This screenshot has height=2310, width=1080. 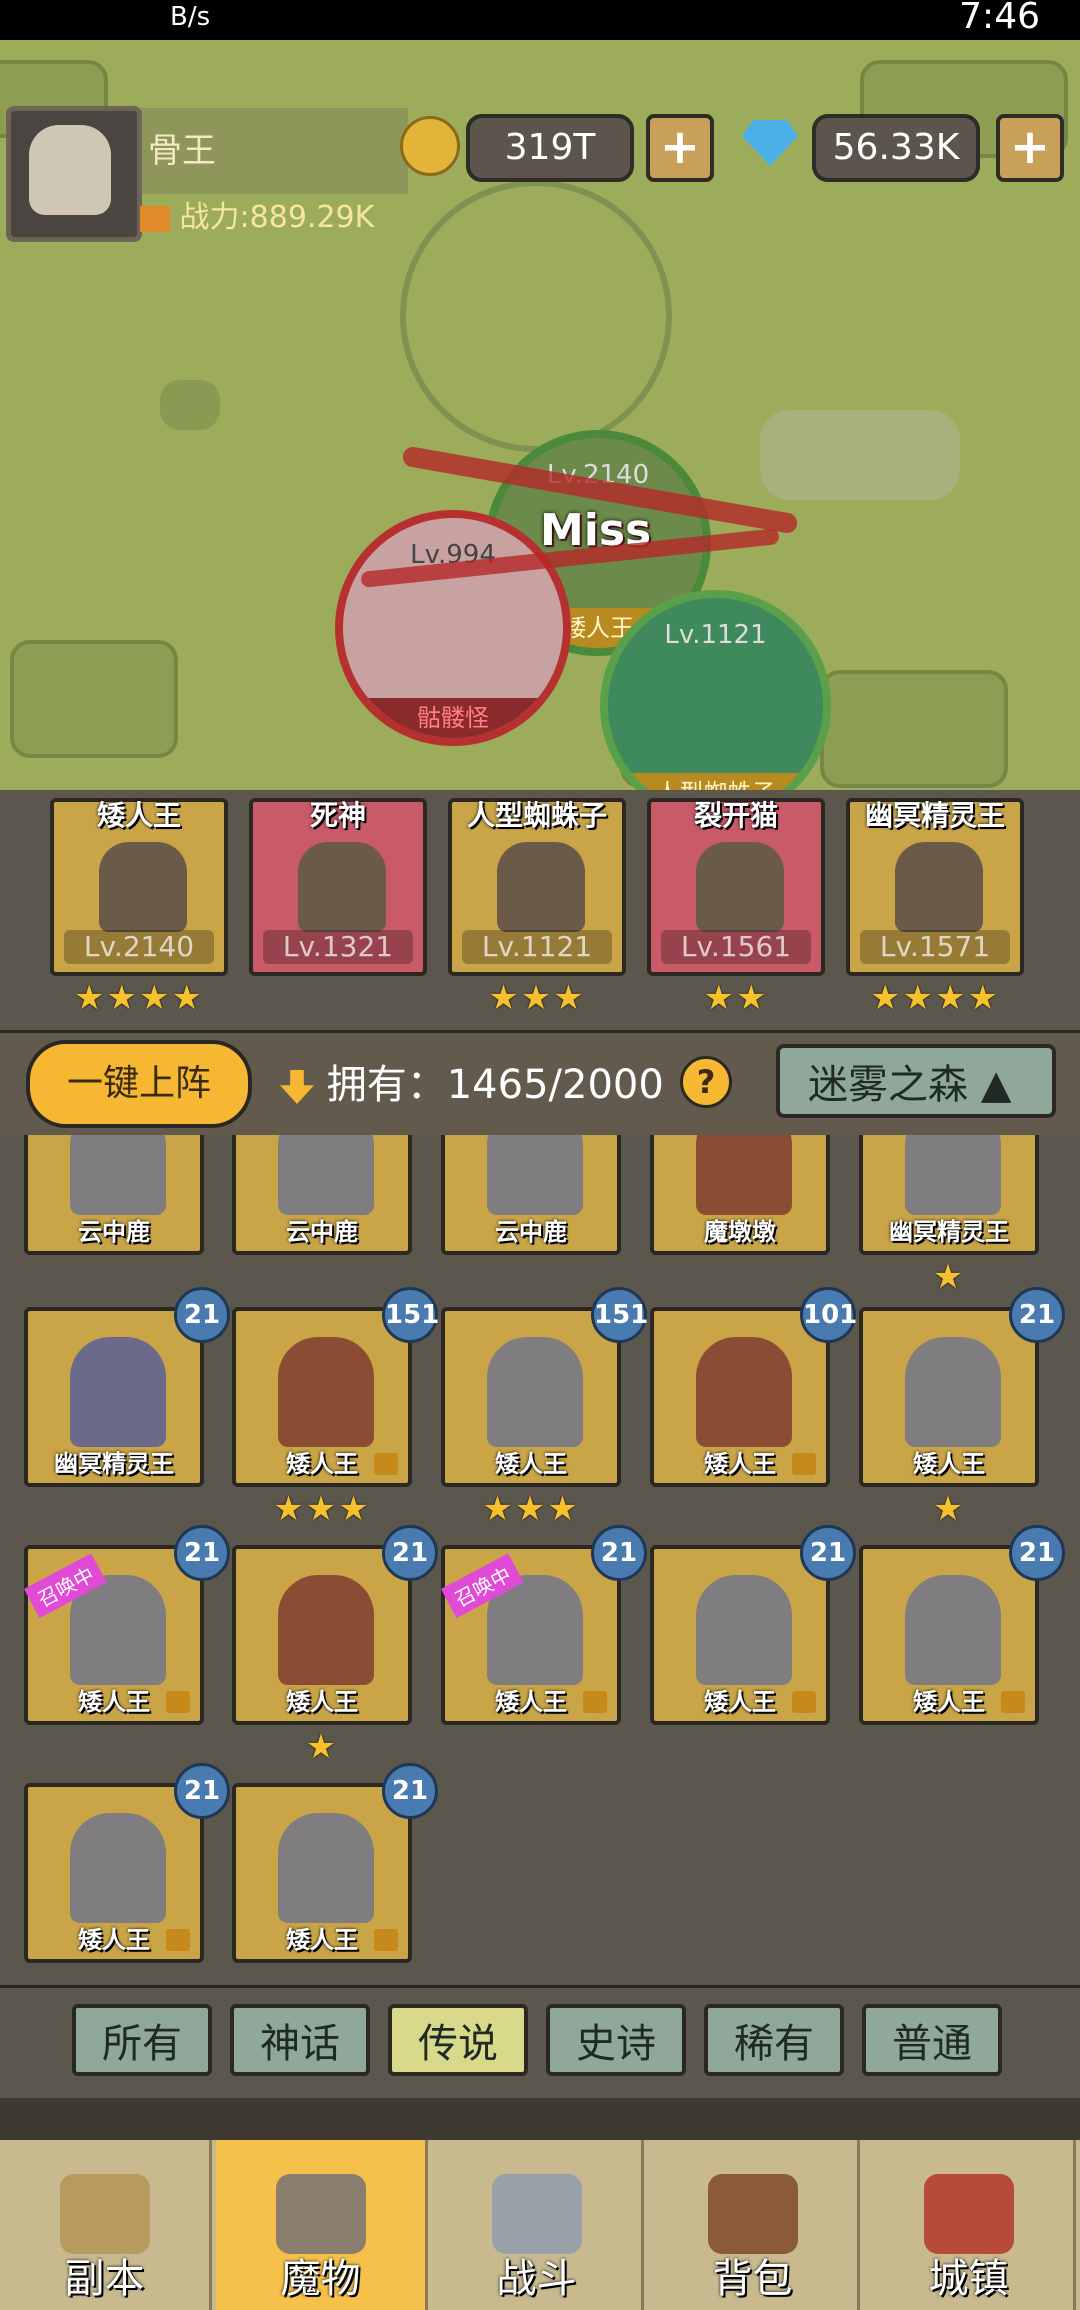 What do you see at coordinates (337, 815) in the screenshot?
I see `lineup-name: 死神` at bounding box center [337, 815].